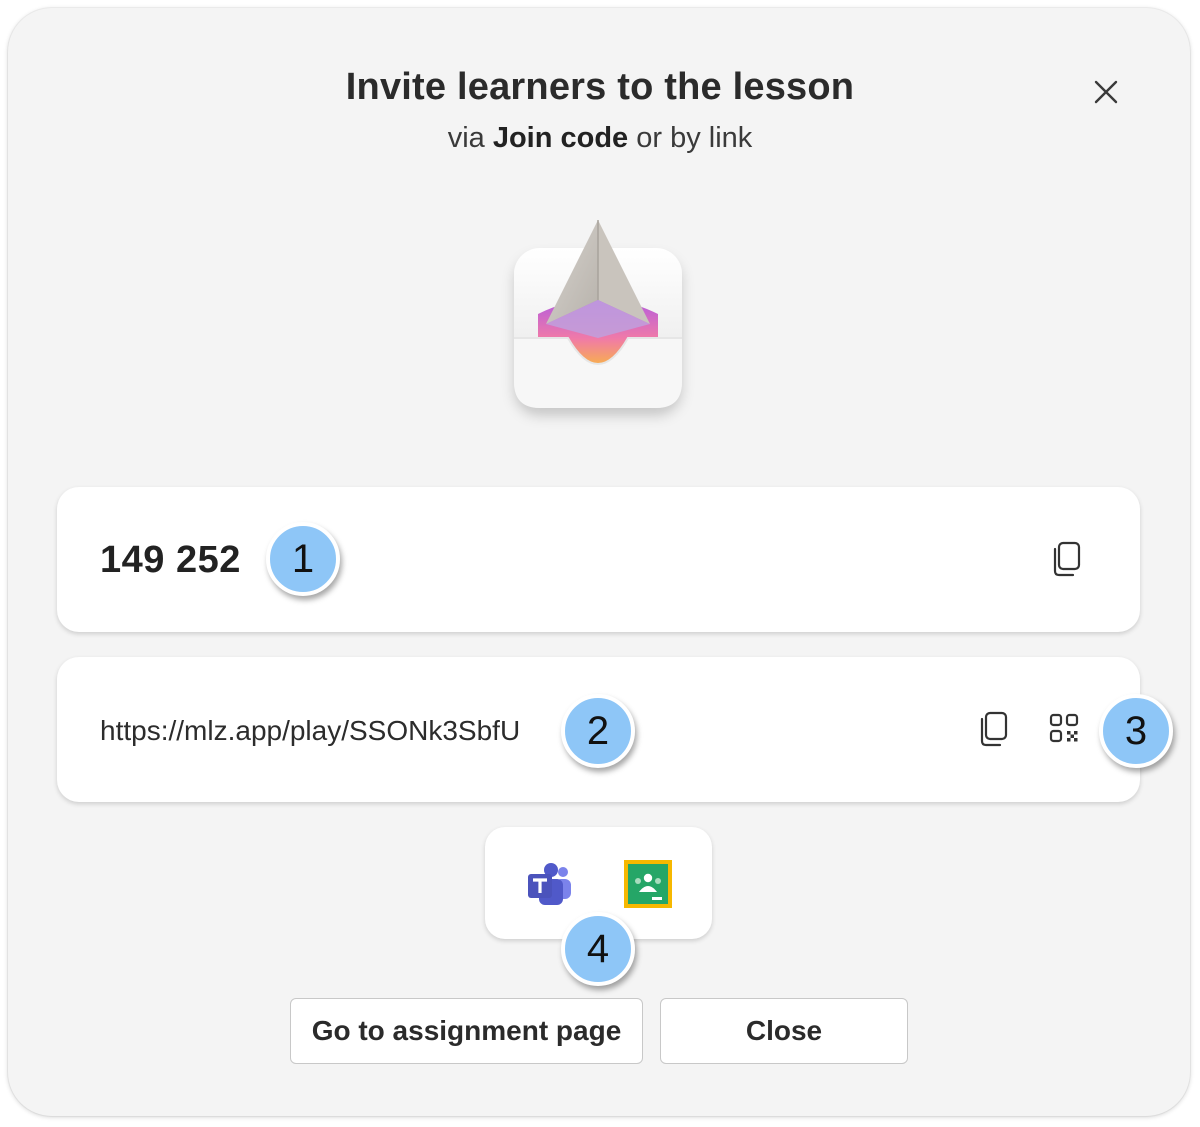 This screenshot has width=1200, height=1127. I want to click on subtitle-suffix: or by link, so click(694, 138).